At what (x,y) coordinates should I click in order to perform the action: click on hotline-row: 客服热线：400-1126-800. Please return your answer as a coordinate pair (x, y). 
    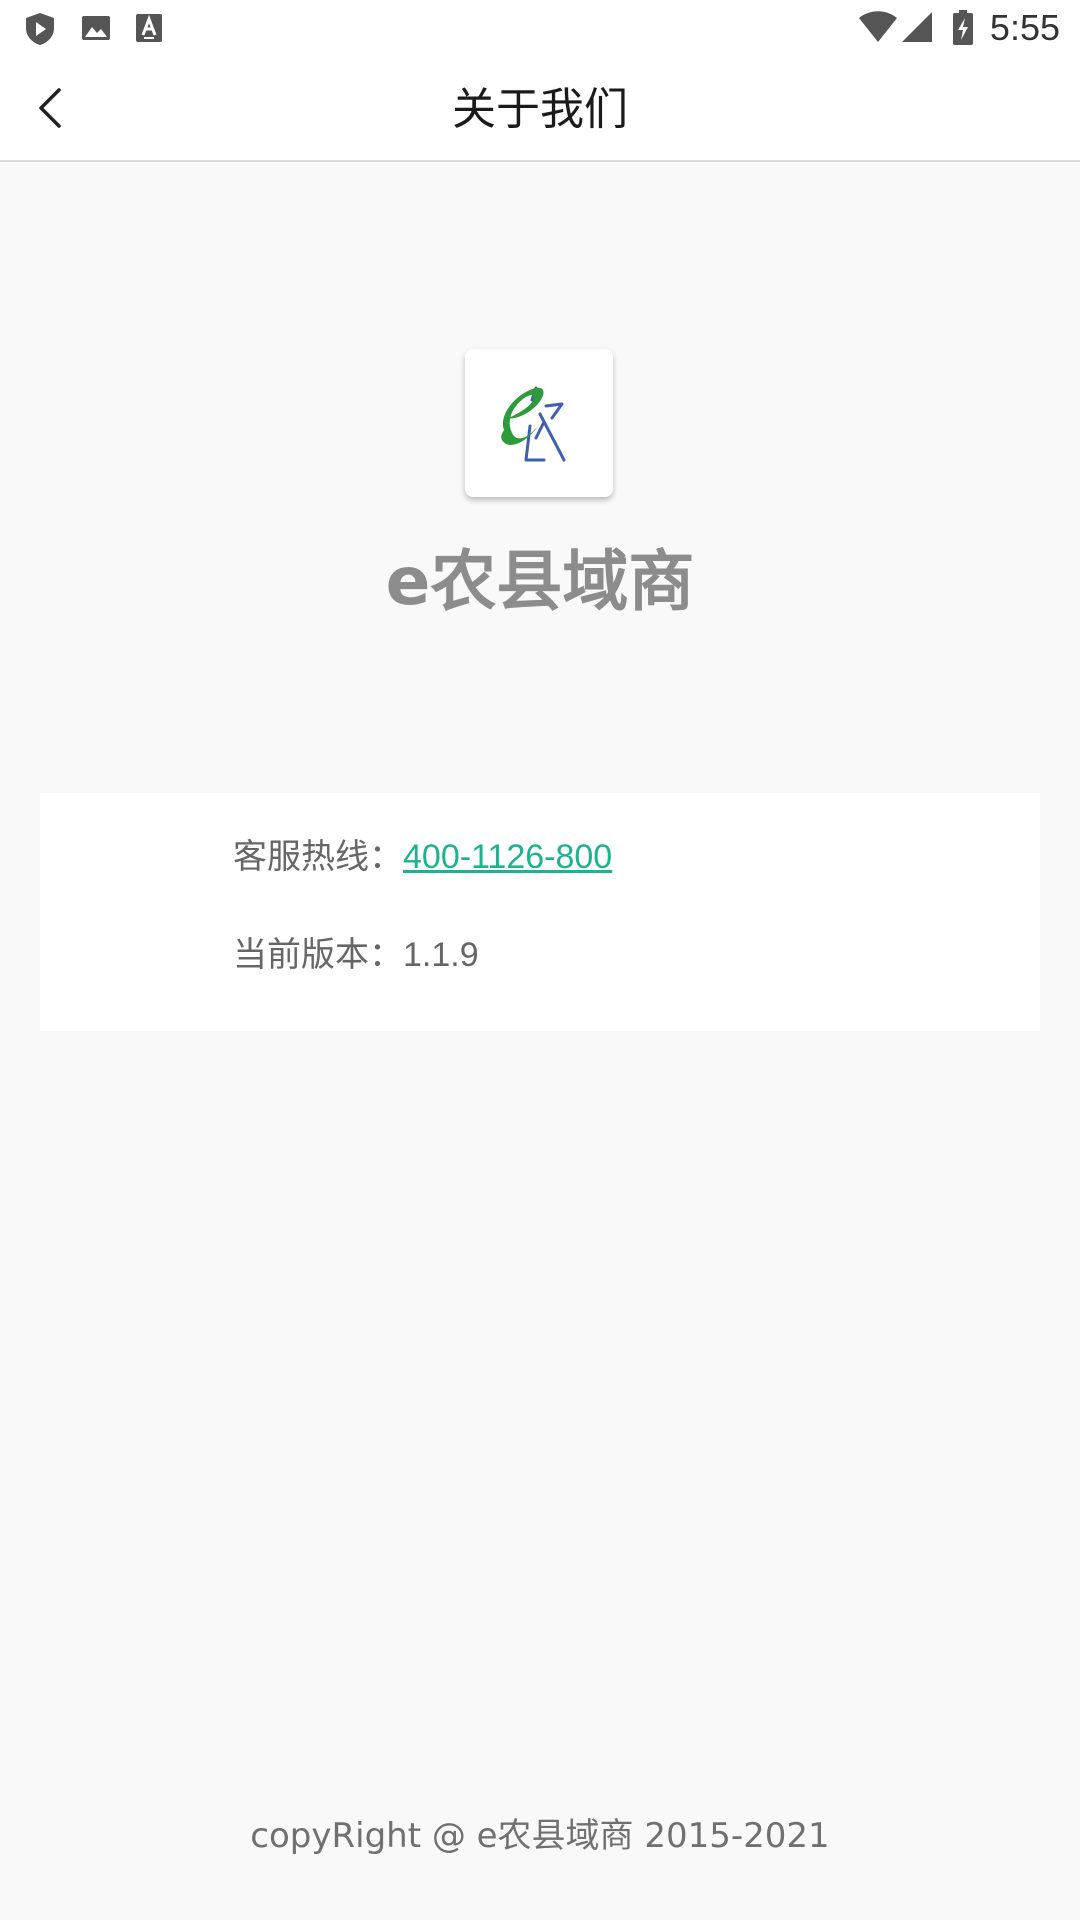
    Looking at the image, I should click on (422, 857).